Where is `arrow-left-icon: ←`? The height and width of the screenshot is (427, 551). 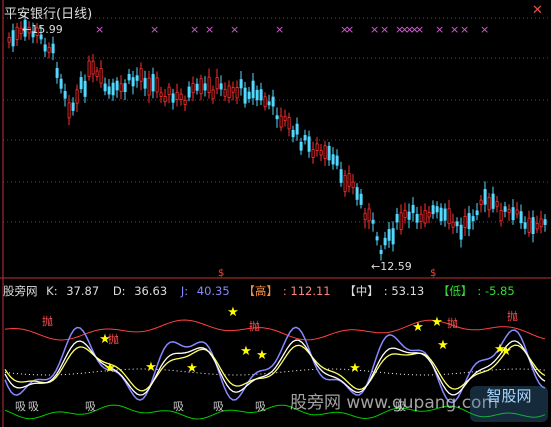
arrow-left-icon: ← is located at coordinates (27, 29).